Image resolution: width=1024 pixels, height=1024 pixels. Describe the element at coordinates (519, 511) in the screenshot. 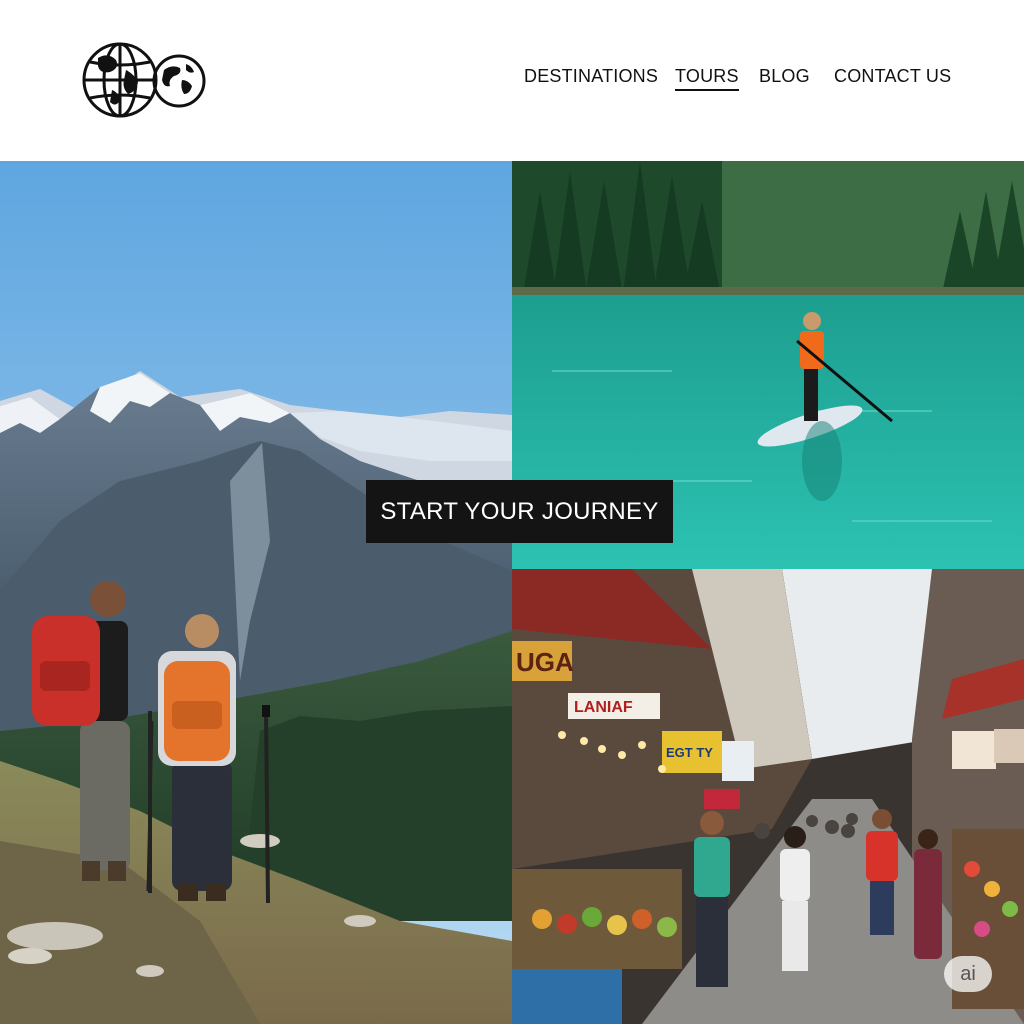

I see `start-journey-button: START YOUR JOURNEY` at that location.